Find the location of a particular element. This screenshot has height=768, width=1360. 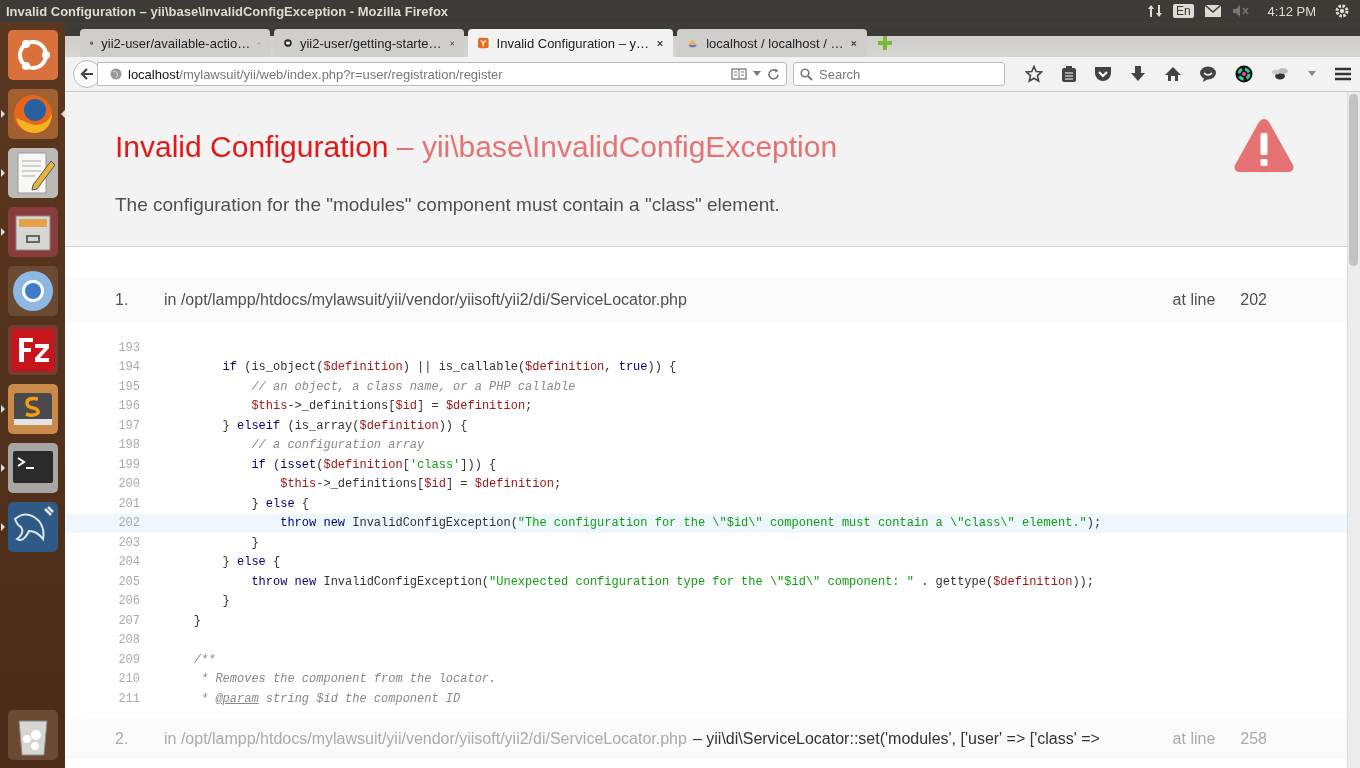

globe-icon is located at coordinates (116, 74).